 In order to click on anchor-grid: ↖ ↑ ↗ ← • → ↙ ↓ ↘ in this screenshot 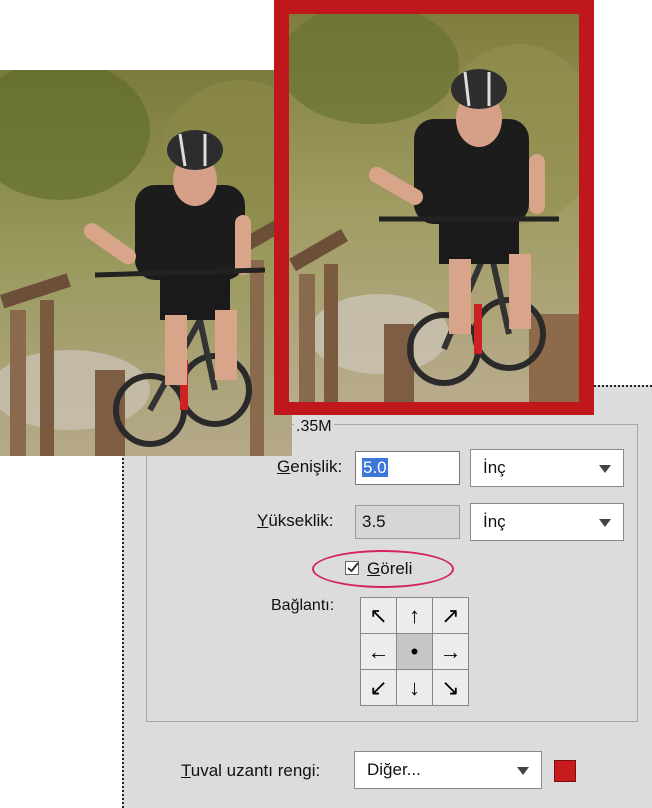, I will do `click(414, 651)`.